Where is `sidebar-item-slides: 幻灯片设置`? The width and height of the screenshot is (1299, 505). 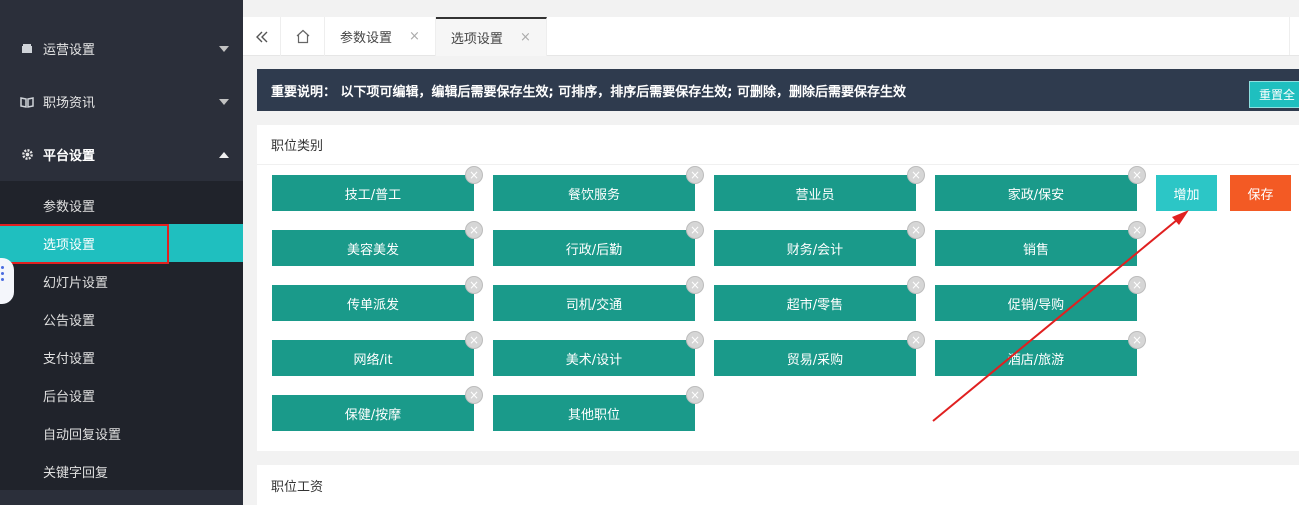
sidebar-item-slides: 幻灯片设置 is located at coordinates (121, 281).